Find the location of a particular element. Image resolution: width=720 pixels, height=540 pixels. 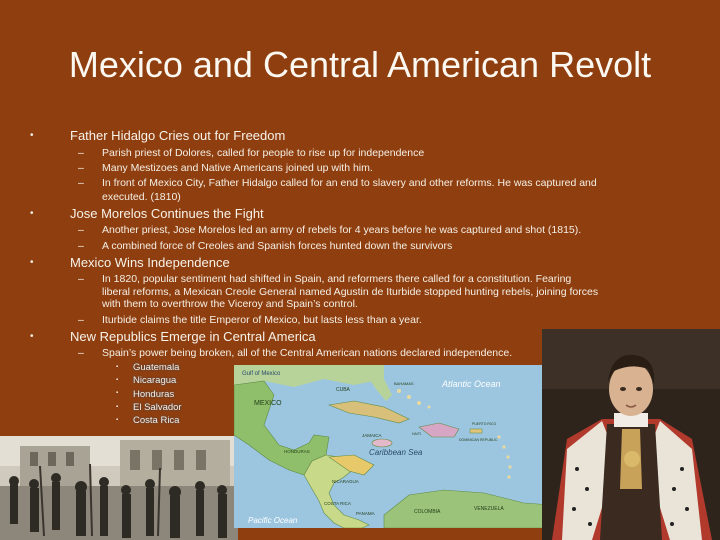

historical-scene-image is located at coordinates (119, 488).